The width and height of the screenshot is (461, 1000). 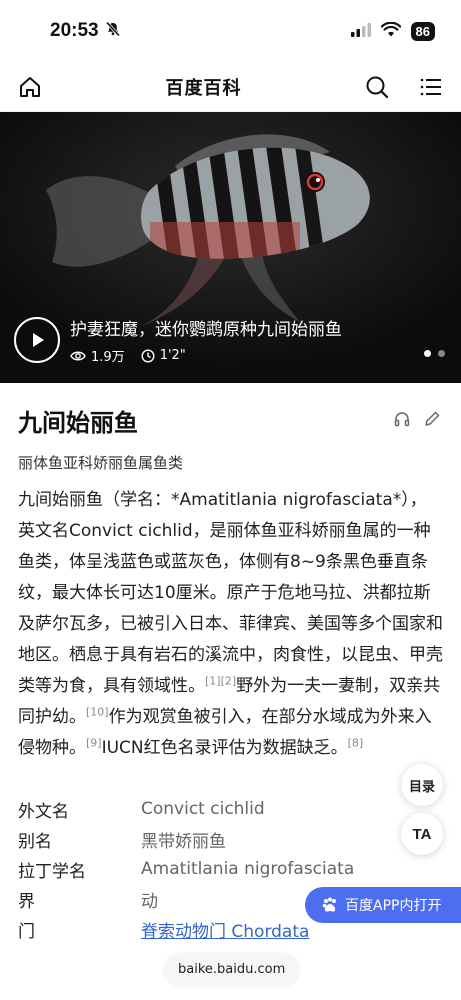 What do you see at coordinates (183, 841) in the screenshot?
I see `info-value: 黑带娇丽鱼` at bounding box center [183, 841].